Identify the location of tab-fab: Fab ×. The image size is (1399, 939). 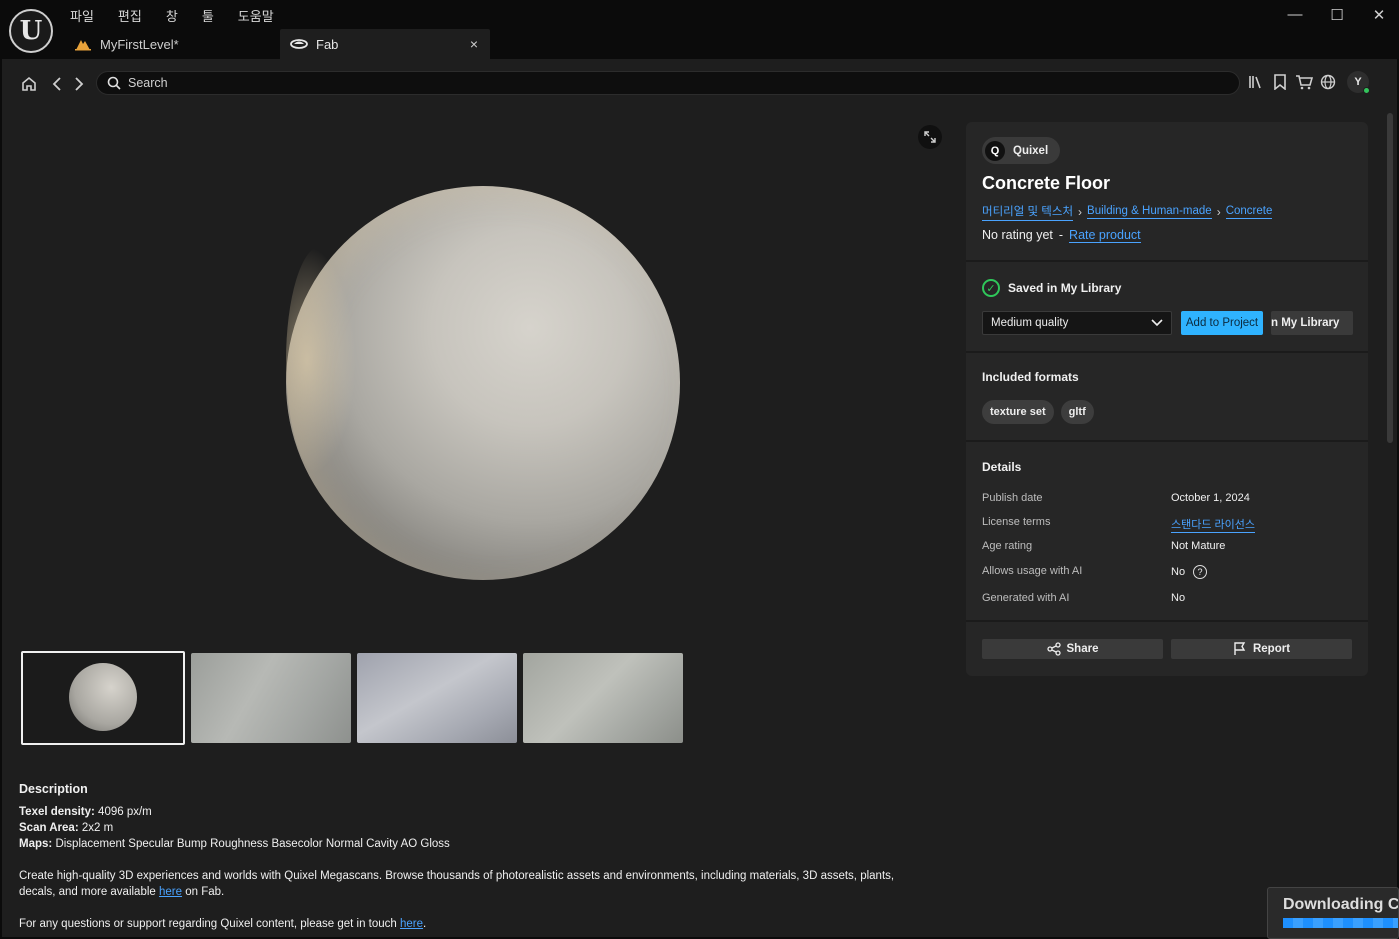
(385, 44).